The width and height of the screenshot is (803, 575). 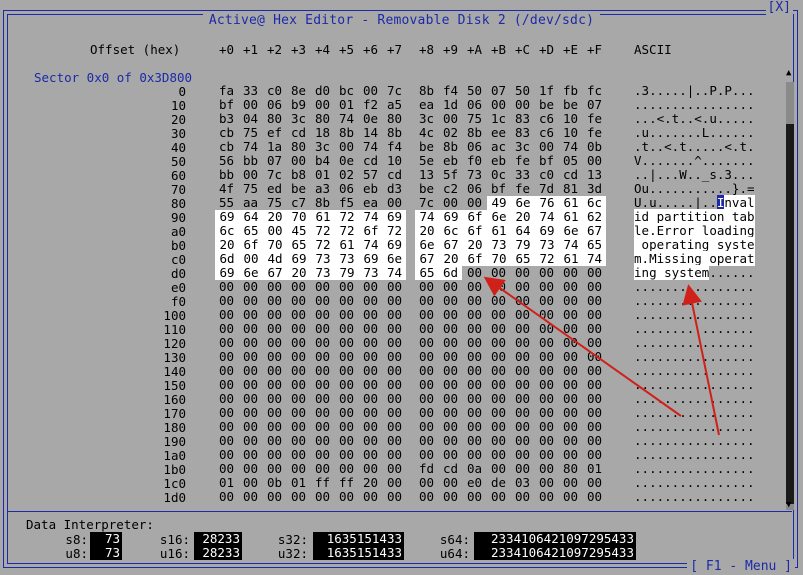 I want to click on hex-byte: 76, so click(x=547, y=203).